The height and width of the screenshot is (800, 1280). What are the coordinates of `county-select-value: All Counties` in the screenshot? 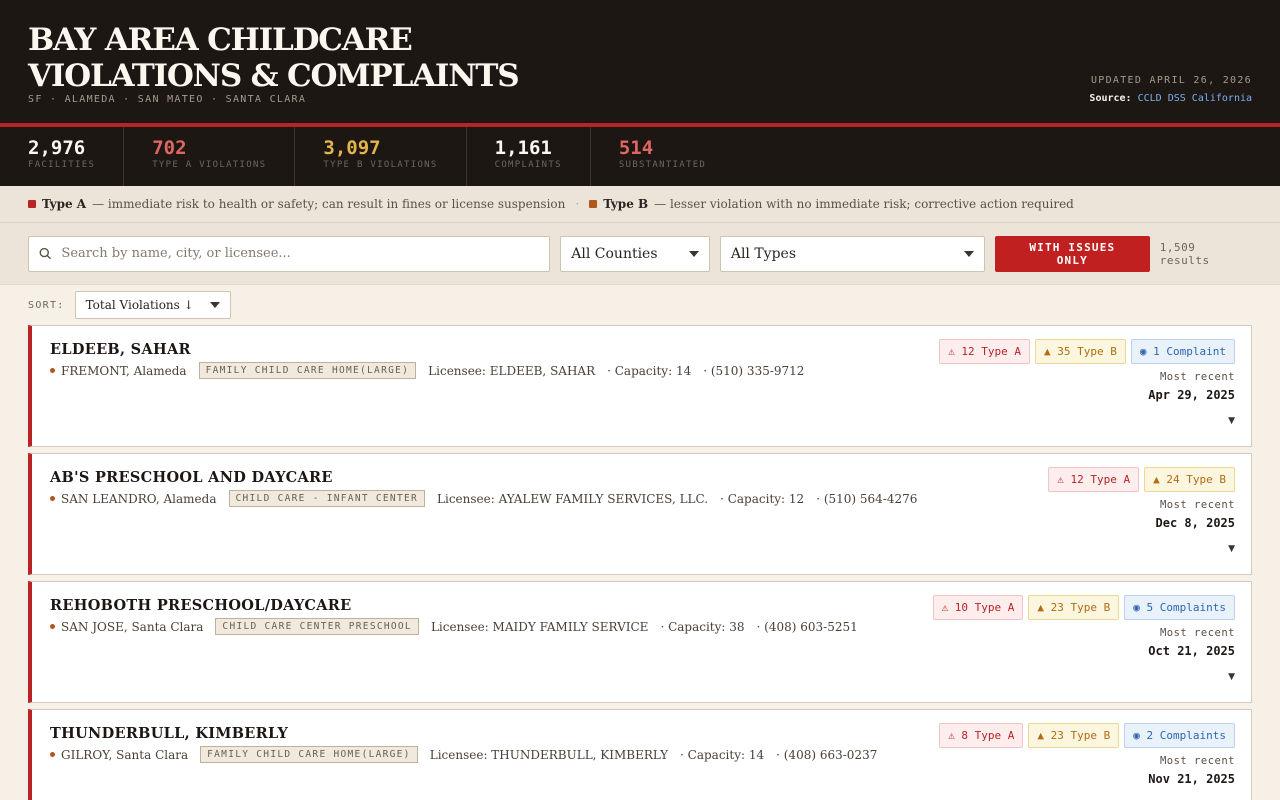 It's located at (614, 253).